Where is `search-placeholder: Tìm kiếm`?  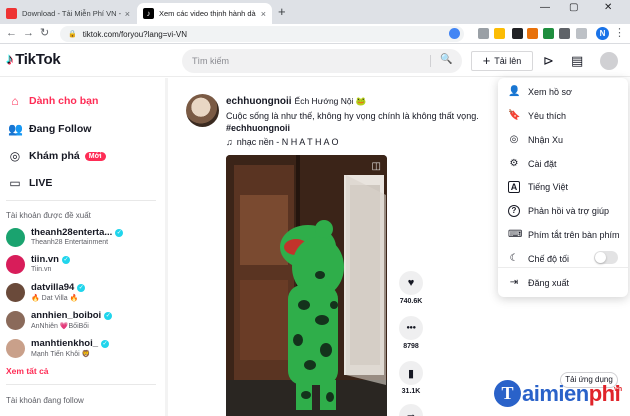
search-placeholder: Tìm kiếm is located at coordinates (210, 61).